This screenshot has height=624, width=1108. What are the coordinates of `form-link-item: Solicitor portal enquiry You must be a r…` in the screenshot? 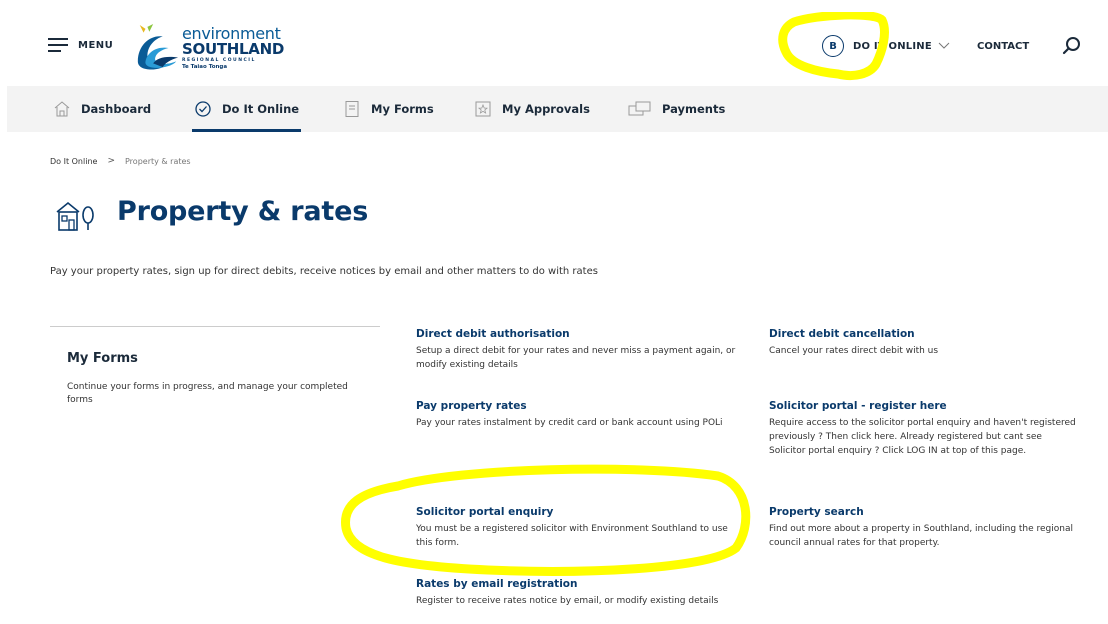 It's located at (576, 528).